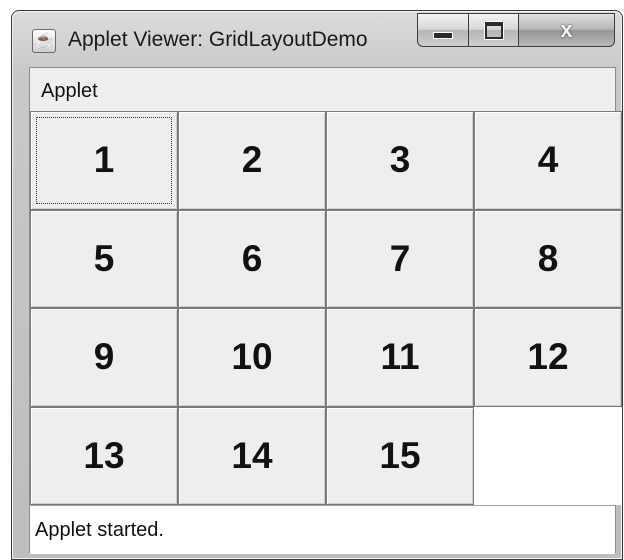 Image resolution: width=624 pixels, height=560 pixels. What do you see at coordinates (252, 258) in the screenshot?
I see `grid-button-6: 6` at bounding box center [252, 258].